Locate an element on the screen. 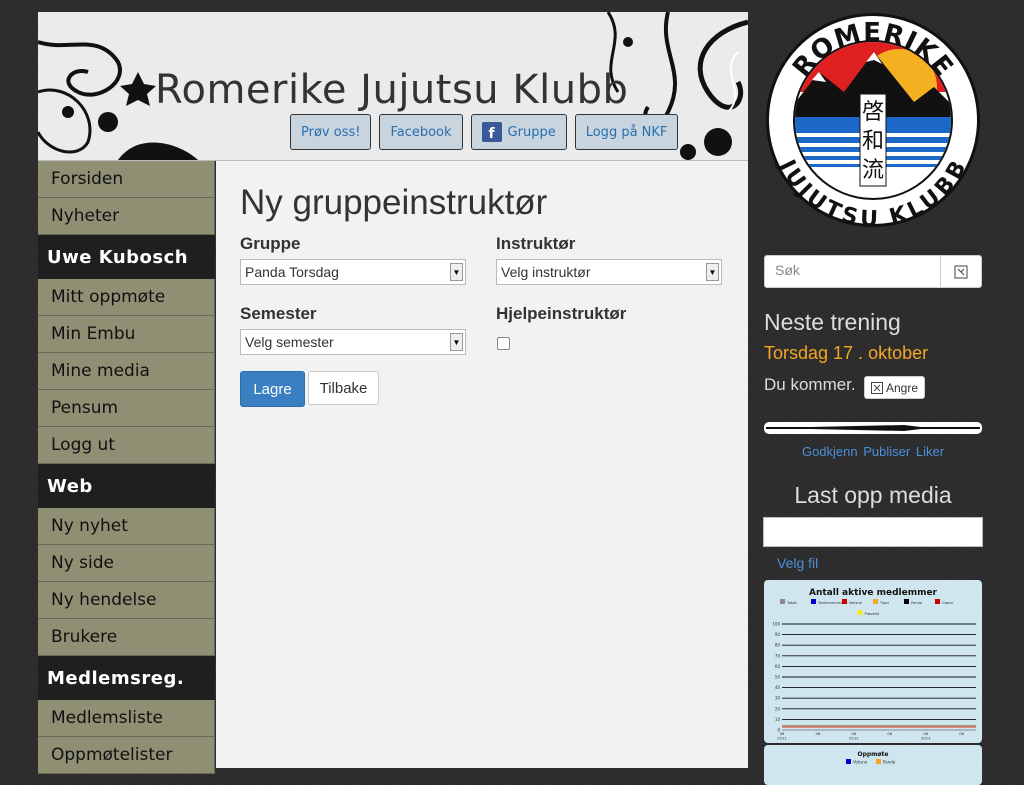 The height and width of the screenshot is (785, 1024). legend-item: Totalt is located at coordinates (788, 602).